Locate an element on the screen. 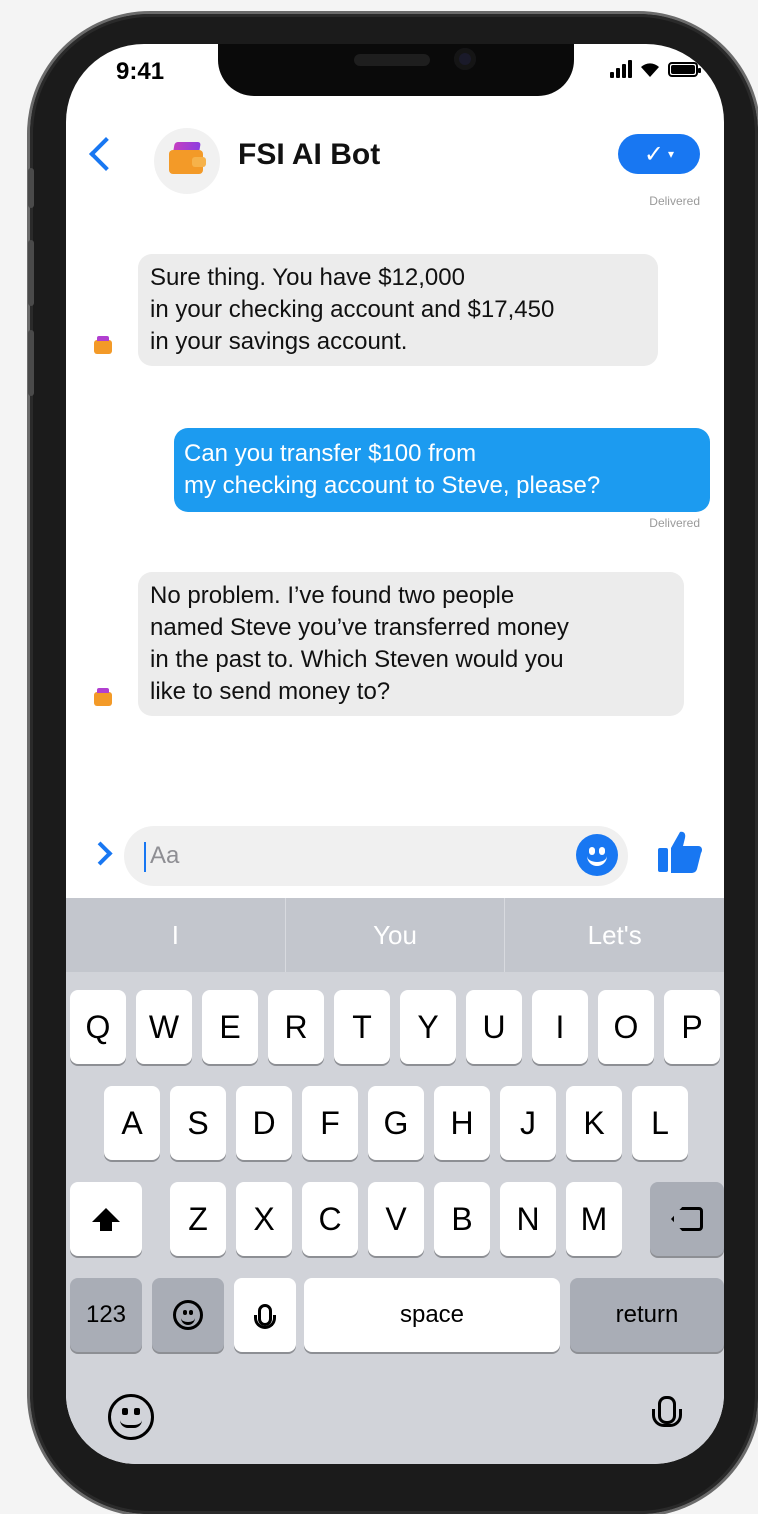 The width and height of the screenshot is (758, 1514). numbers-key: 123 is located at coordinates (106, 1315).